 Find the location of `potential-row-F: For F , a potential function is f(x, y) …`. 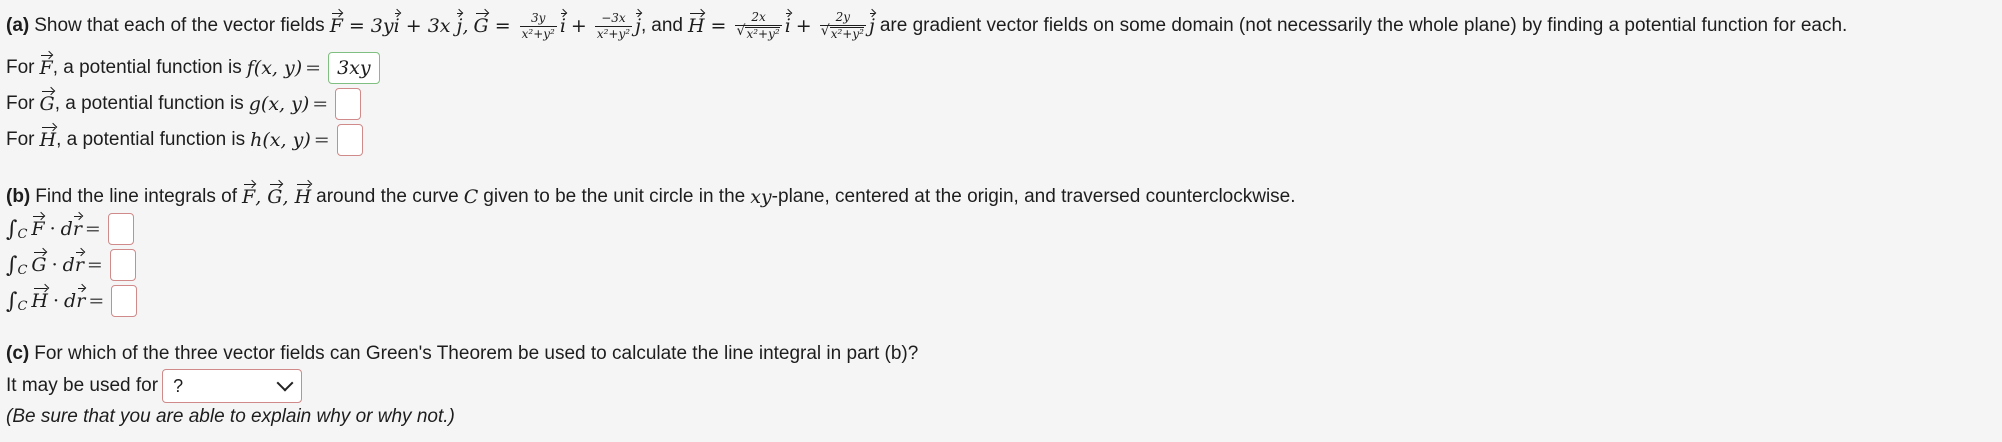

potential-row-F: For F , a potential function is f(x, y) … is located at coordinates (193, 68).